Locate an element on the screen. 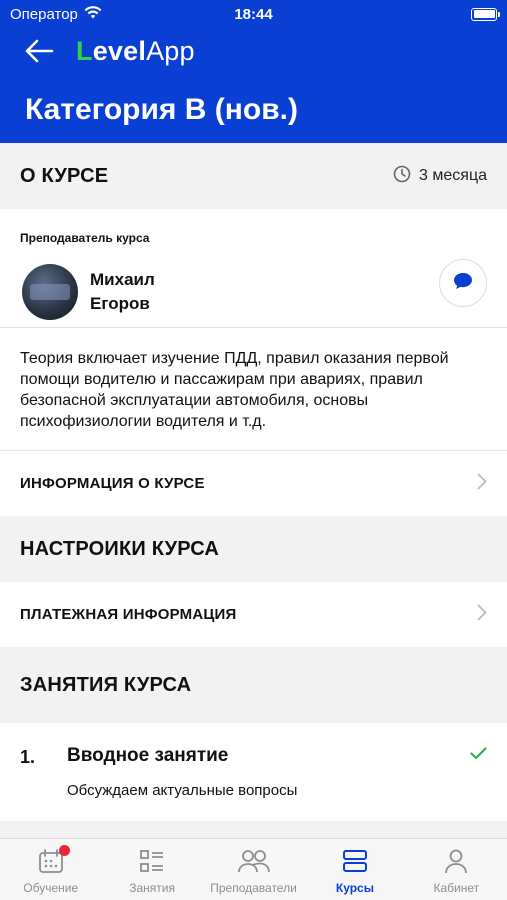  teacher-name: Михаил Егоров is located at coordinates (122, 291).